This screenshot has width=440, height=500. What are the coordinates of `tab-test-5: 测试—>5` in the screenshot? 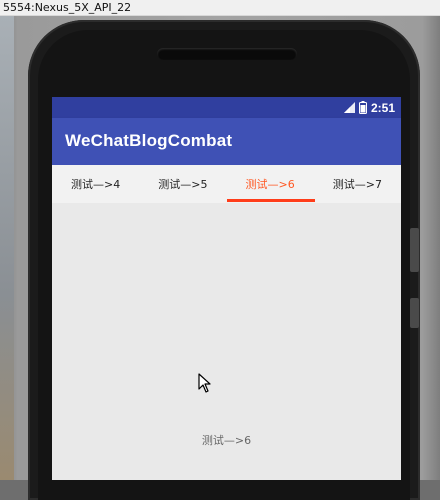 It's located at (182, 184).